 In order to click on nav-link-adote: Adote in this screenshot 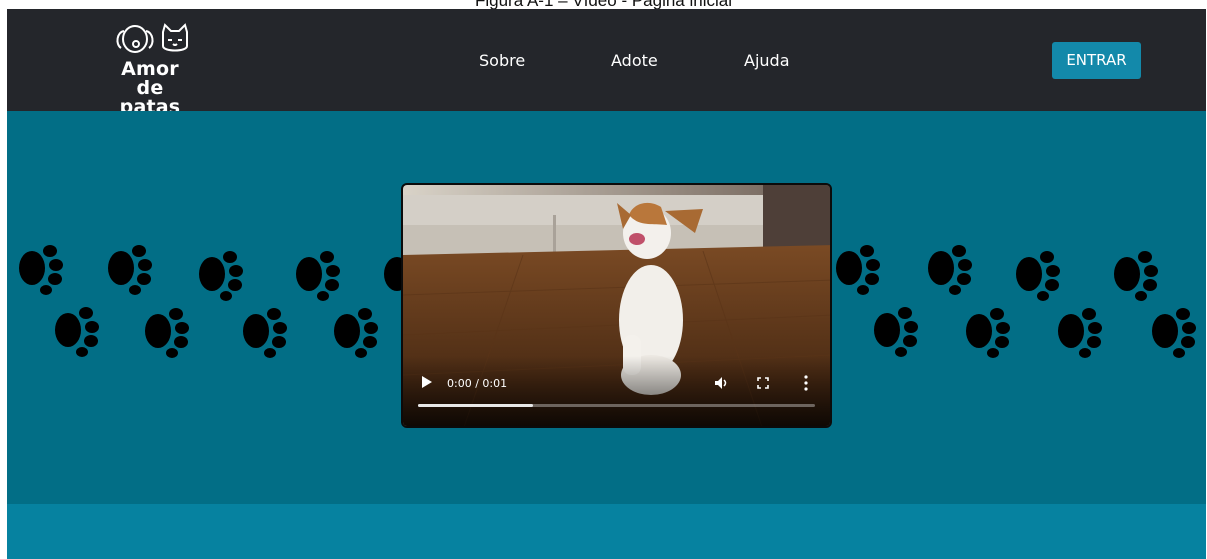, I will do `click(634, 60)`.